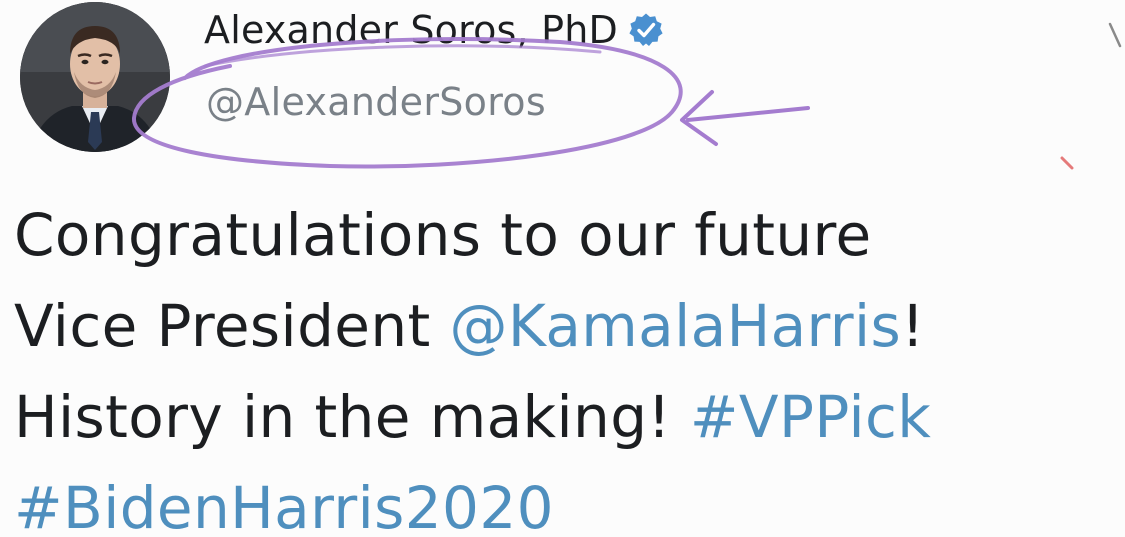  I want to click on verified-badge-icon, so click(646, 30).